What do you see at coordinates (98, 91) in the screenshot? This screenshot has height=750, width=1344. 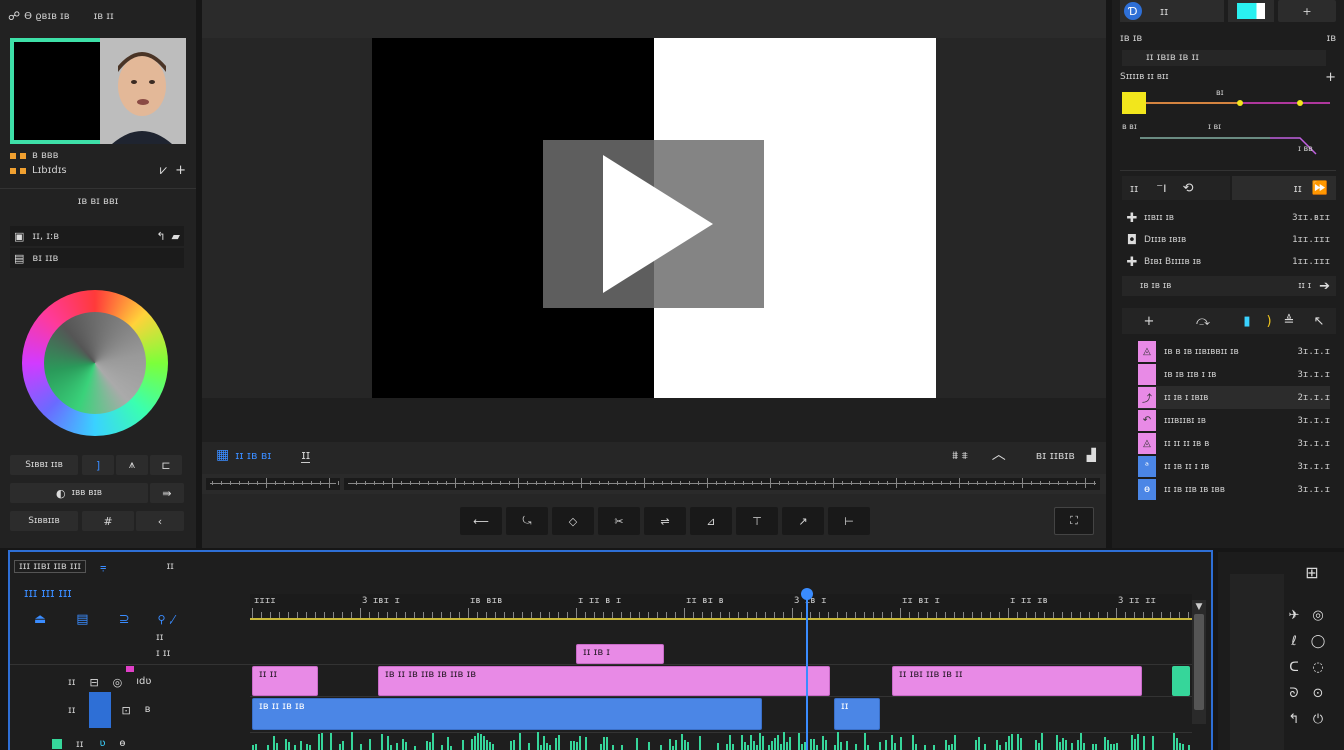 I see `media-thumbnail` at bounding box center [98, 91].